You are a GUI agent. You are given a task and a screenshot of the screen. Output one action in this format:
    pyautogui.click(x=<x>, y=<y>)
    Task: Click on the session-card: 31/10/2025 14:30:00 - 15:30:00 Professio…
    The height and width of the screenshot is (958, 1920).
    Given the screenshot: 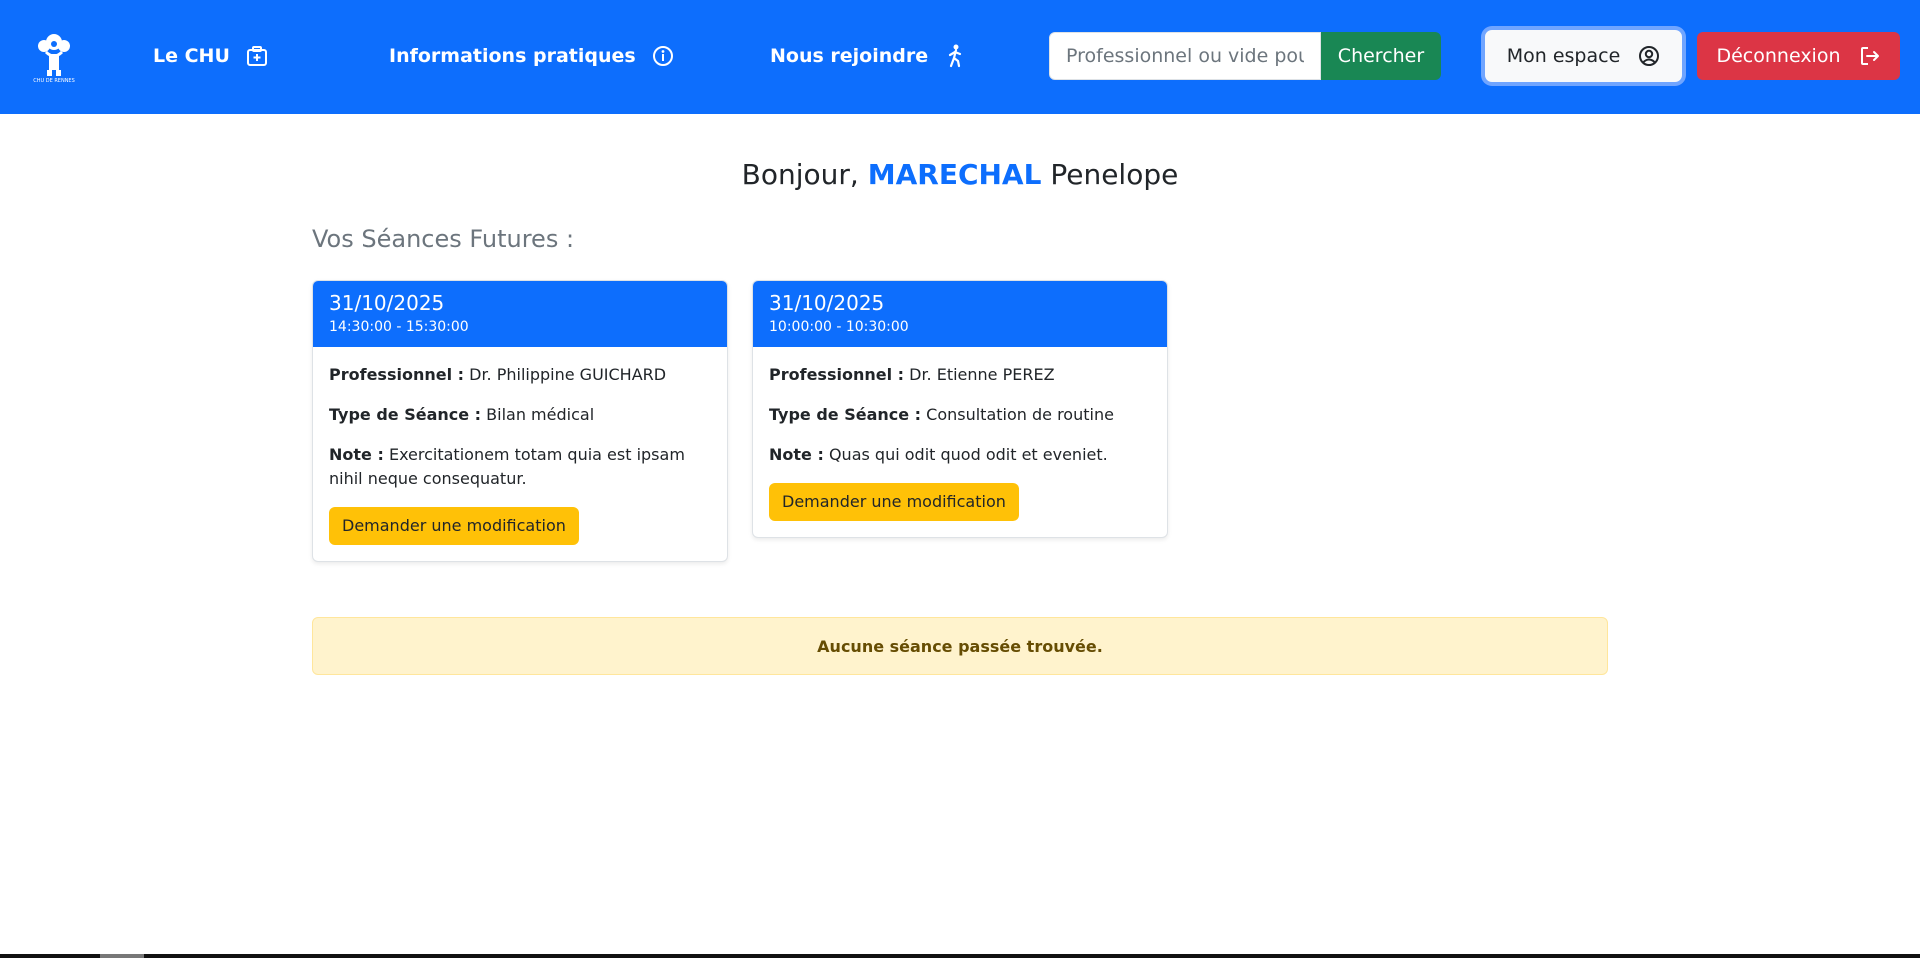 What is the action you would take?
    pyautogui.click(x=520, y=421)
    